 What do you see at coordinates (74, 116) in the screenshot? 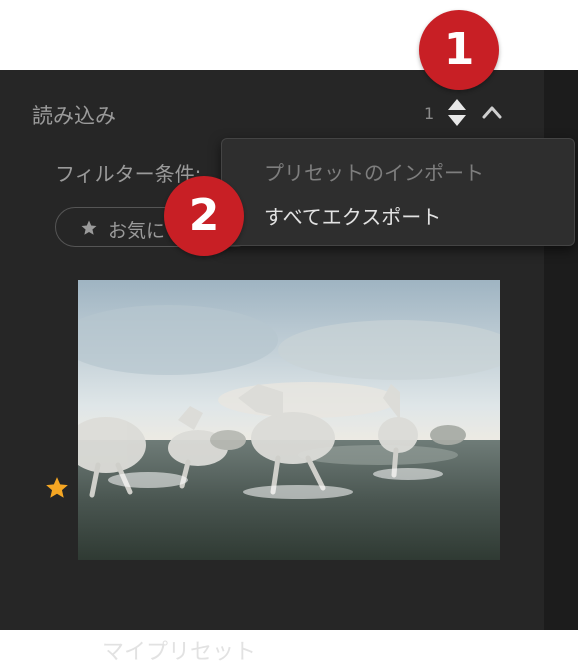
I see `section-title: 読み込み` at bounding box center [74, 116].